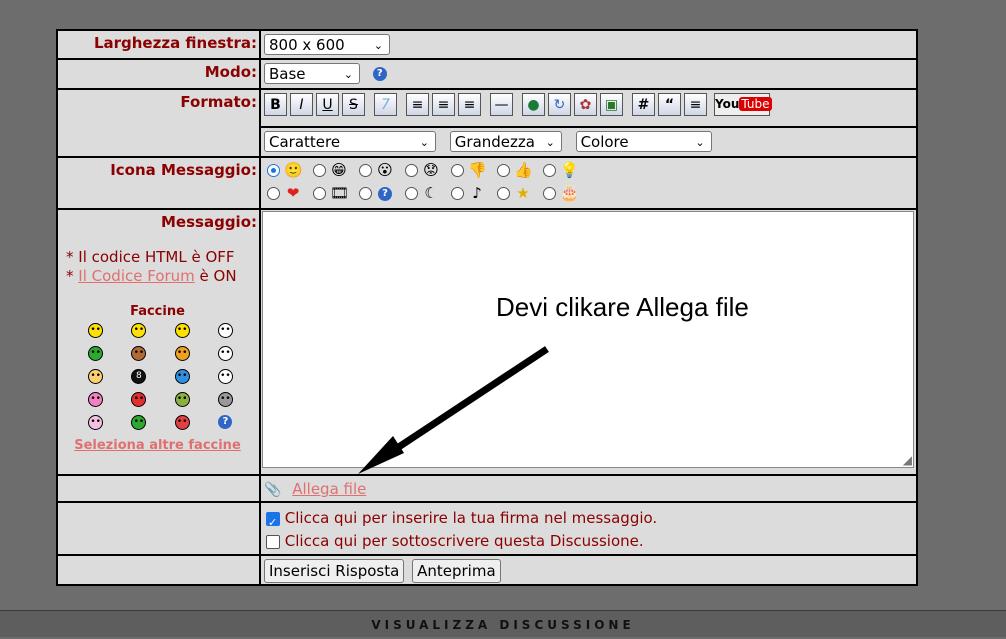  I want to click on window-width-label: Larghezza finestra:, so click(158, 44).